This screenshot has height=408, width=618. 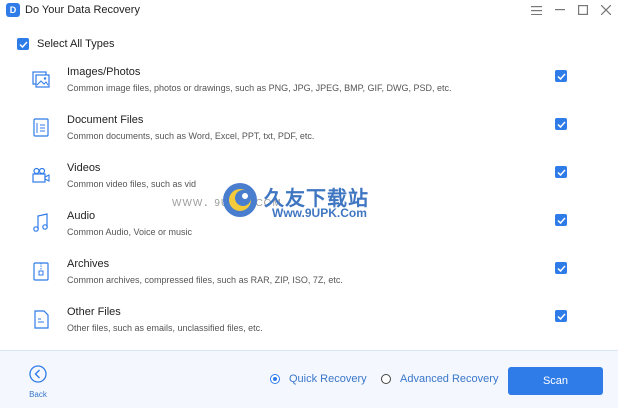 I want to click on quick-recovery-label: Quick Recovery, so click(x=328, y=379).